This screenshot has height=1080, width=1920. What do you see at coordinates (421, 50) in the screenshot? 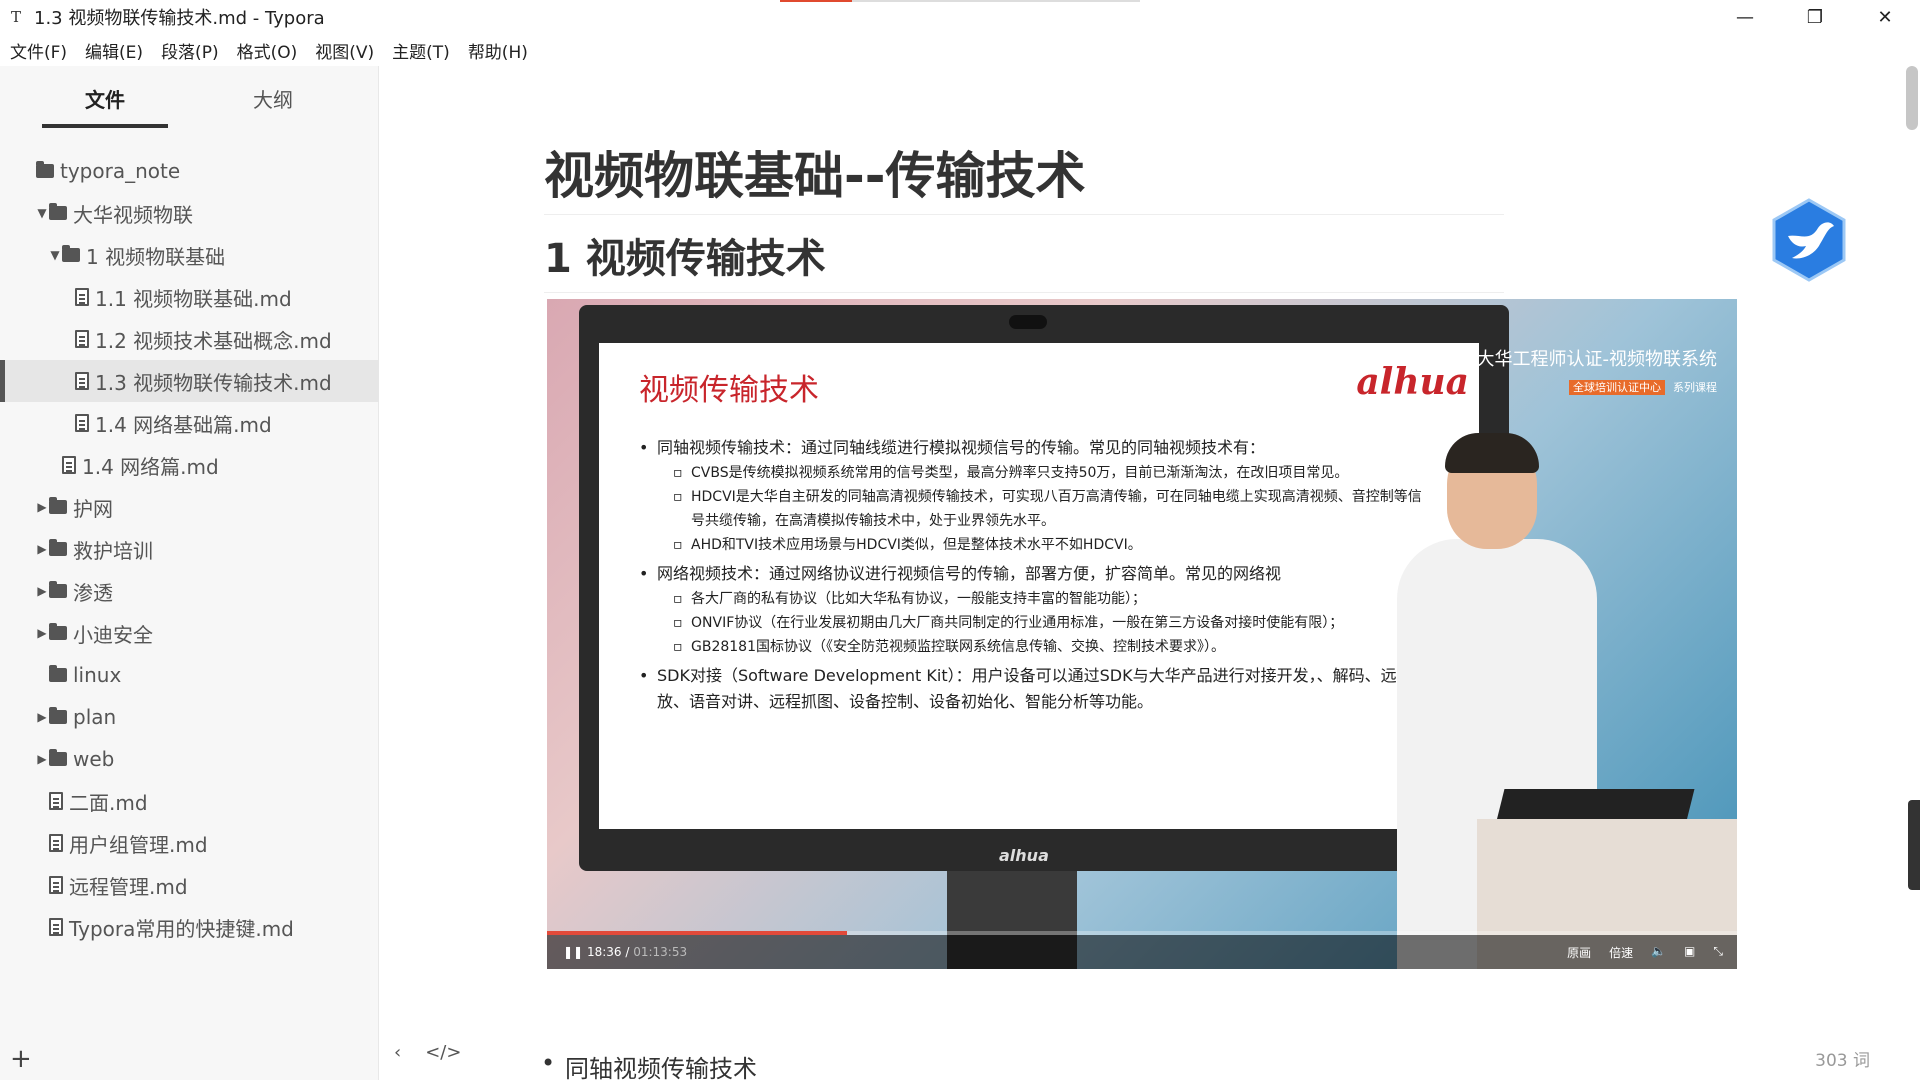
I see `menu-theme: 主题(T)` at bounding box center [421, 50].